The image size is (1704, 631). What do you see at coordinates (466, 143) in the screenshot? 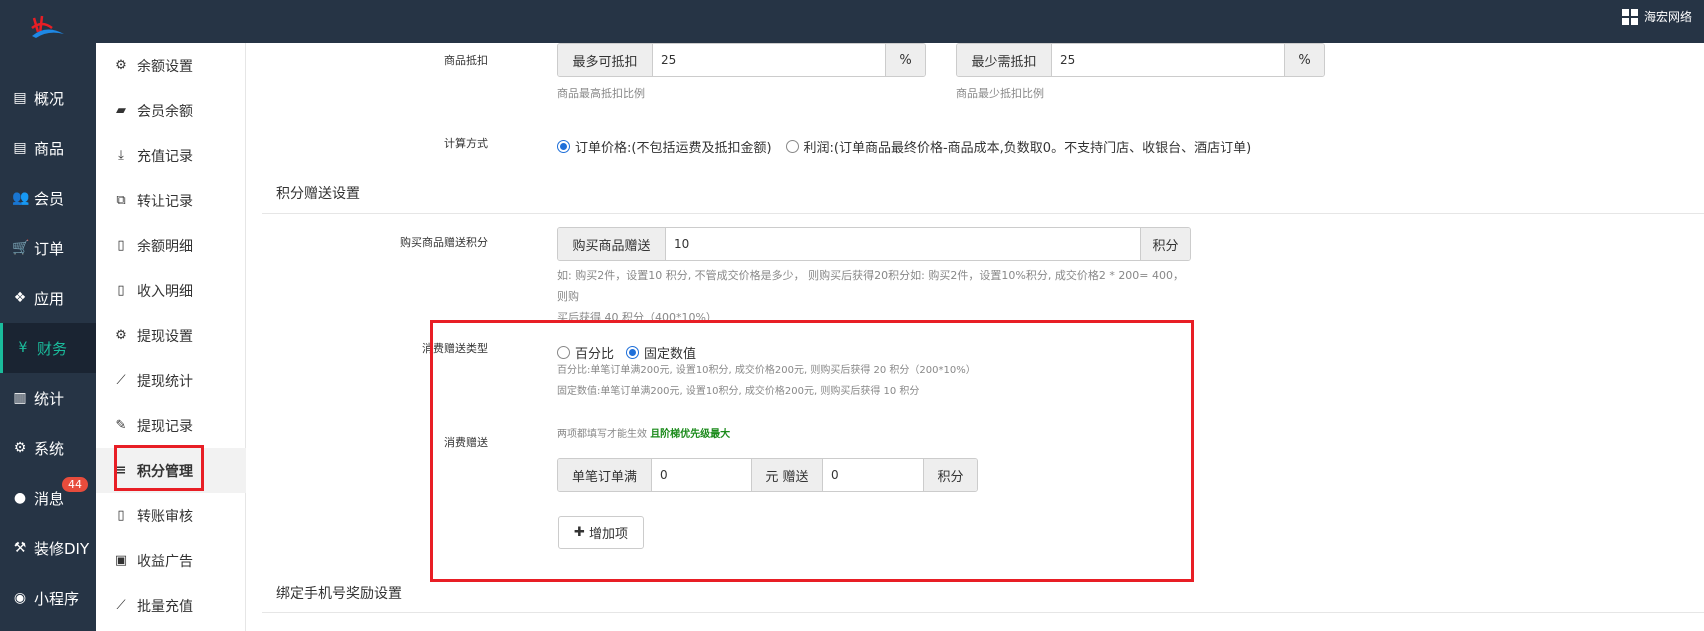
I see `calc-label: 计算方式` at bounding box center [466, 143].